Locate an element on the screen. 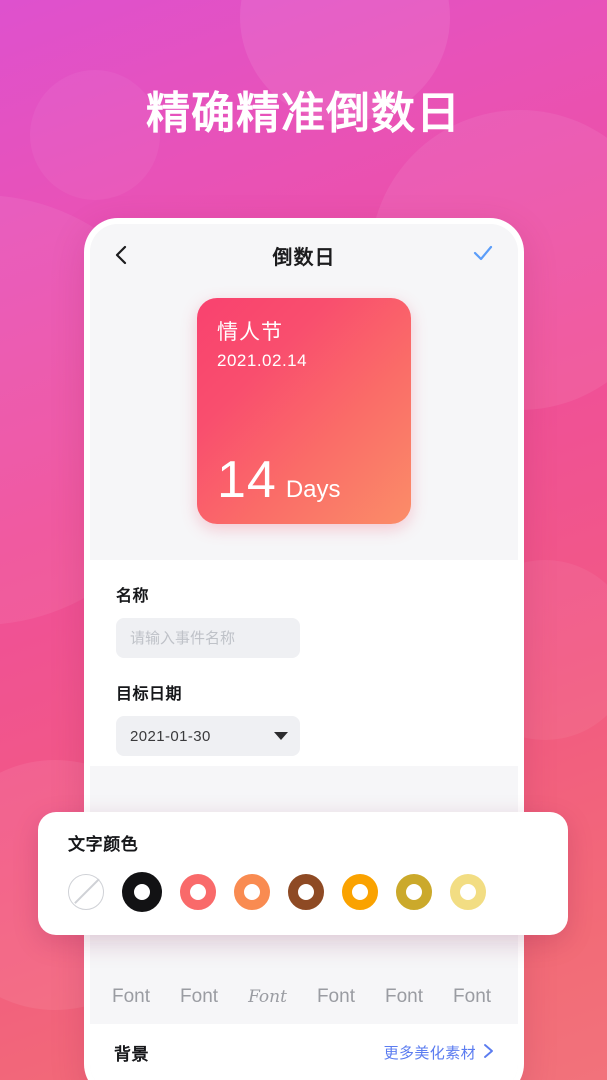 The height and width of the screenshot is (1080, 607). color-swatch-amber is located at coordinates (360, 892).